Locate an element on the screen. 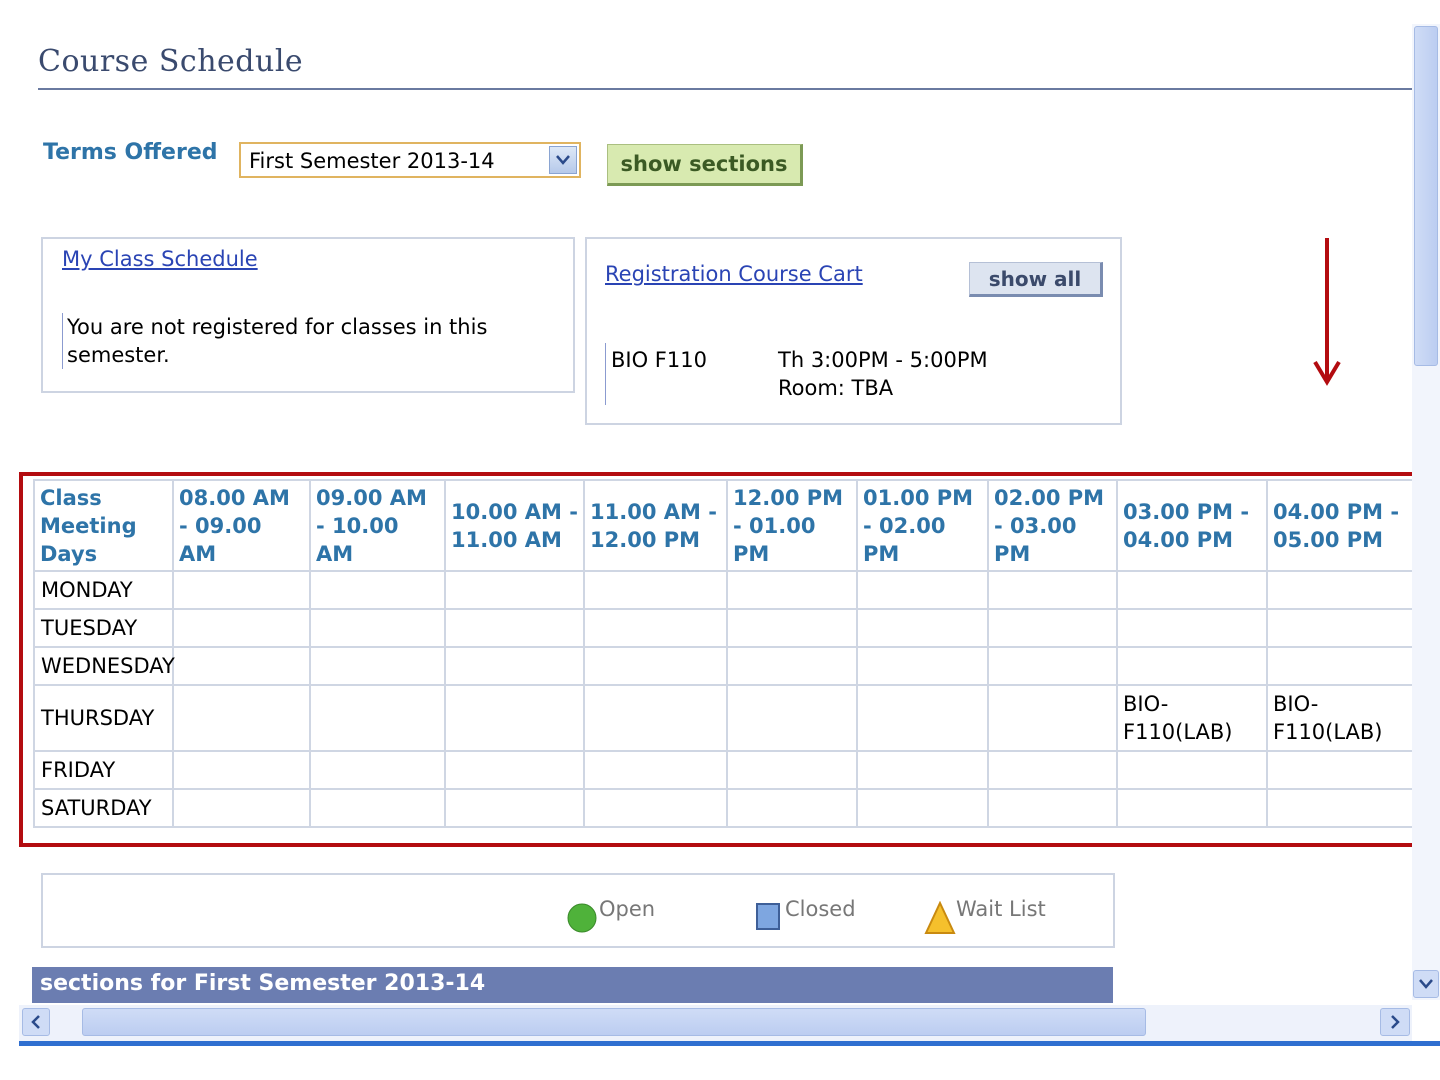 The height and width of the screenshot is (1080, 1440). cart-item: BIO F110 Th 3:00PM - 5:00PM Room: TBA is located at coordinates (818, 374).